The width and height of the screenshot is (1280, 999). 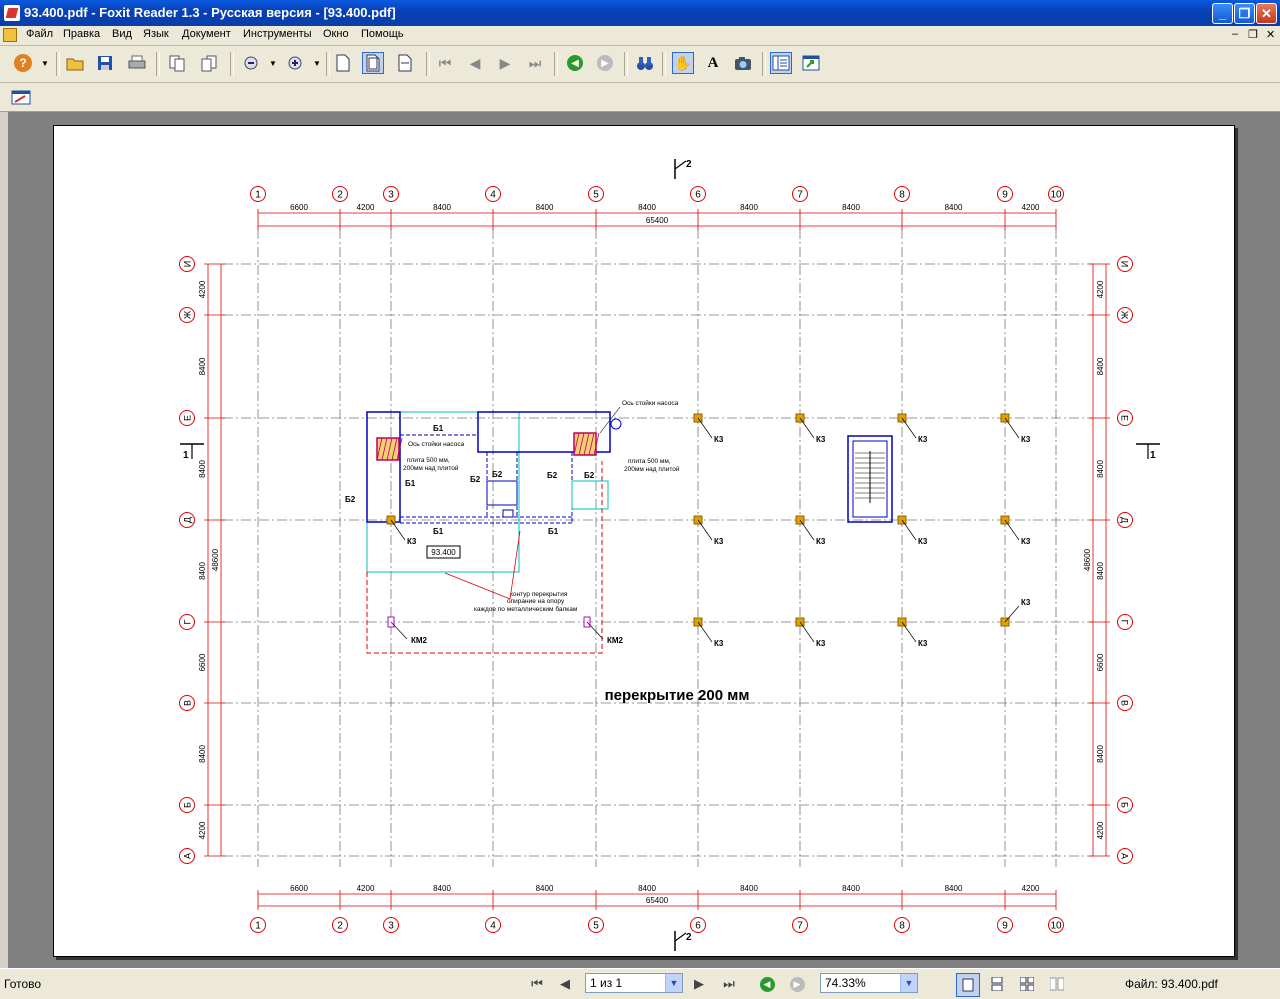 What do you see at coordinates (811, 63) in the screenshot?
I see `full-screen-icon` at bounding box center [811, 63].